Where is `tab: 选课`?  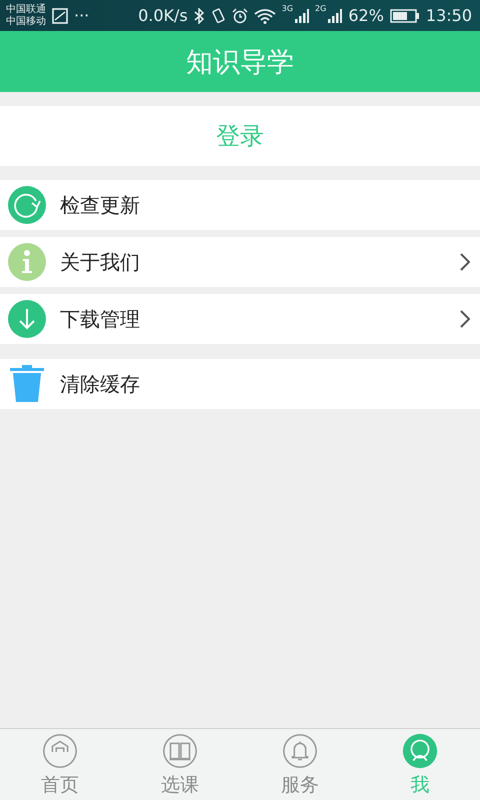 tab: 选课 is located at coordinates (180, 764).